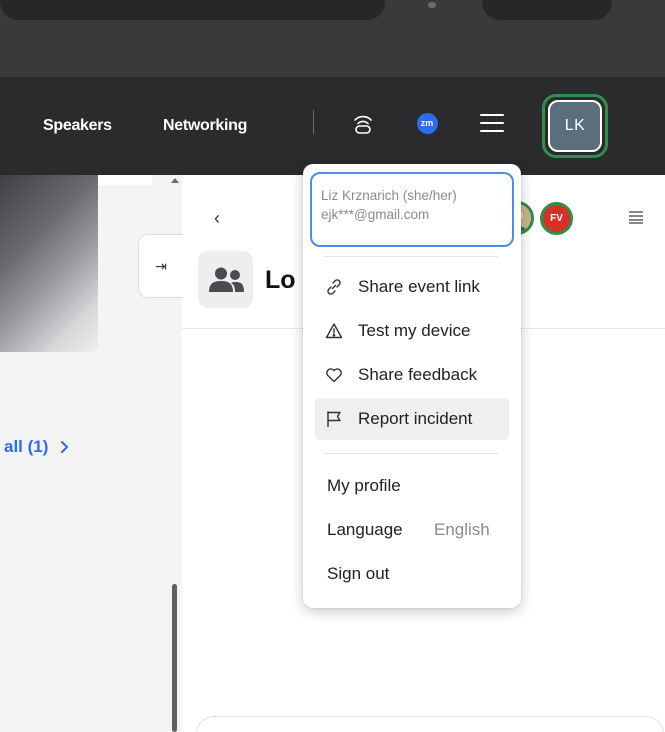 This screenshot has height=732, width=665. What do you see at coordinates (415, 418) in the screenshot?
I see `report-incident-label: Report incident` at bounding box center [415, 418].